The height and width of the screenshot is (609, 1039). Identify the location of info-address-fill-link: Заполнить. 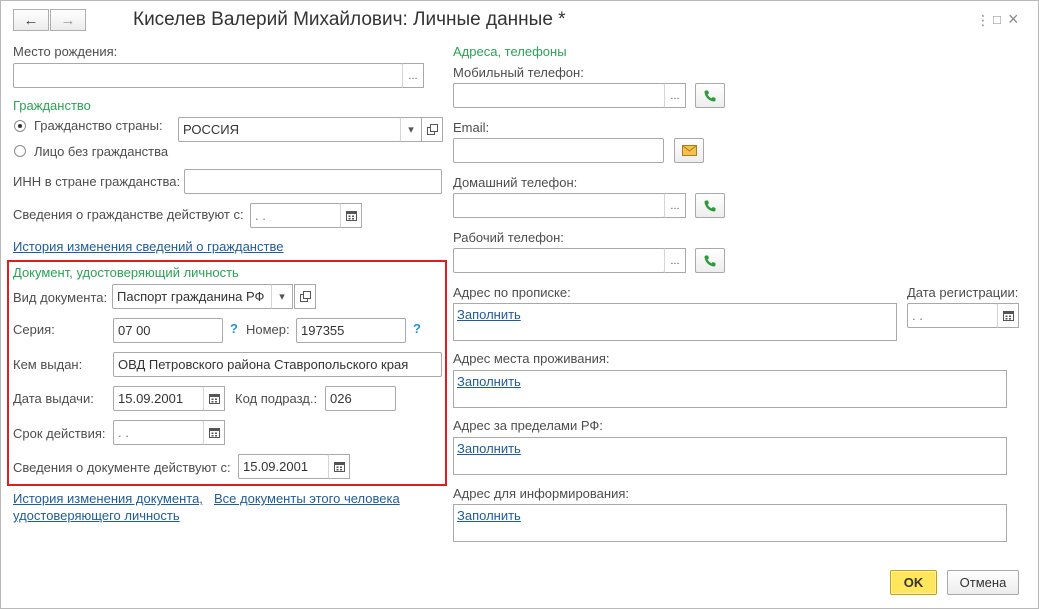
(489, 515).